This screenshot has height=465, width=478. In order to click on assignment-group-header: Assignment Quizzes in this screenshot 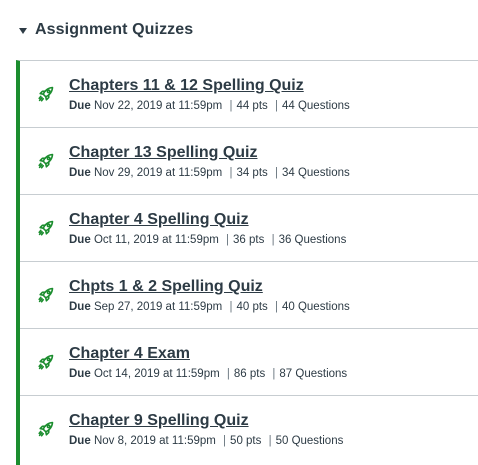, I will do `click(239, 30)`.